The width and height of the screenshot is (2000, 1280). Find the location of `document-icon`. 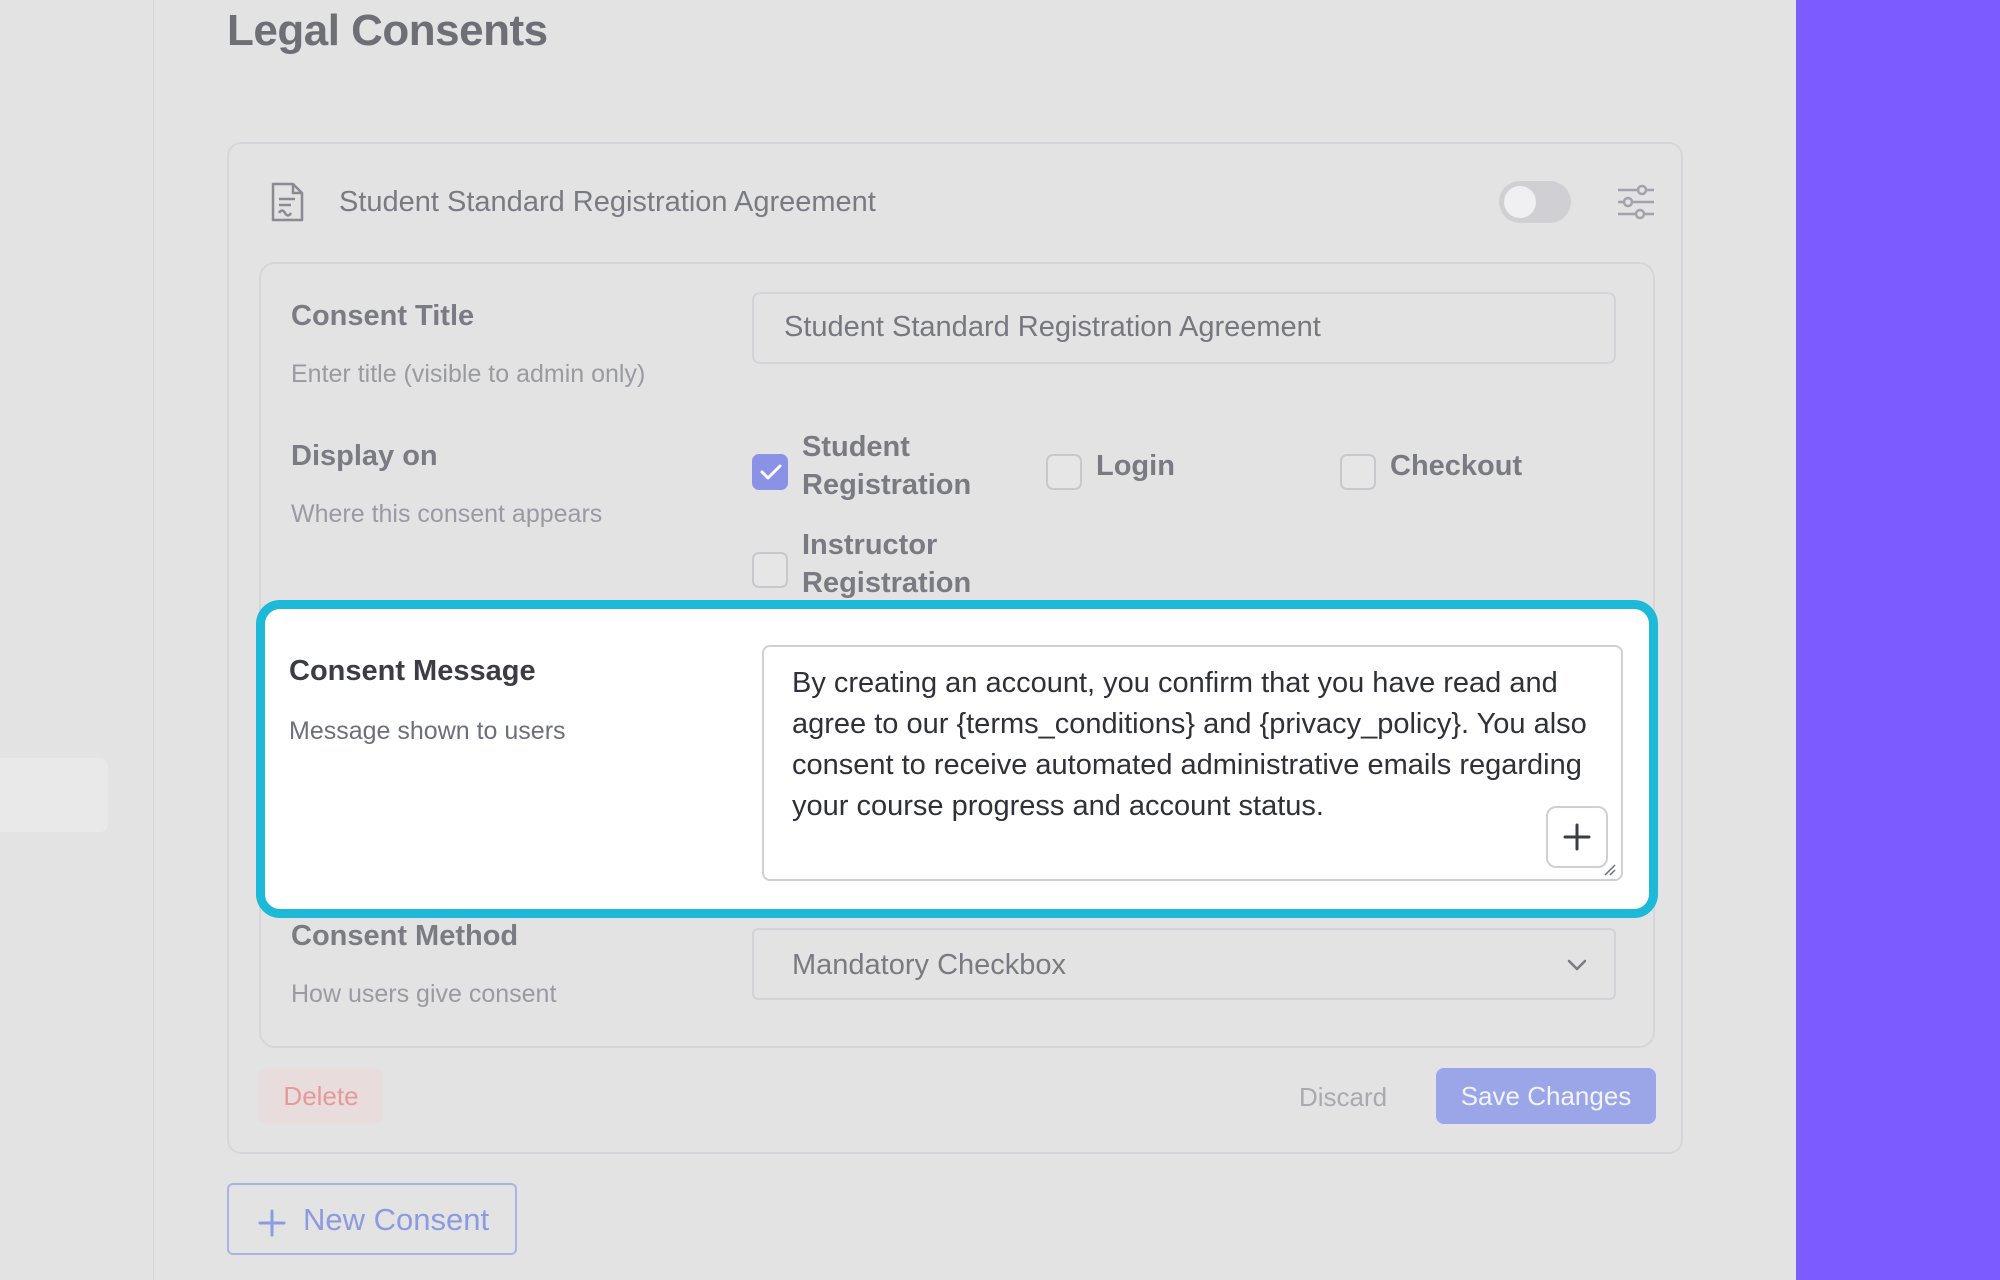

document-icon is located at coordinates (287, 202).